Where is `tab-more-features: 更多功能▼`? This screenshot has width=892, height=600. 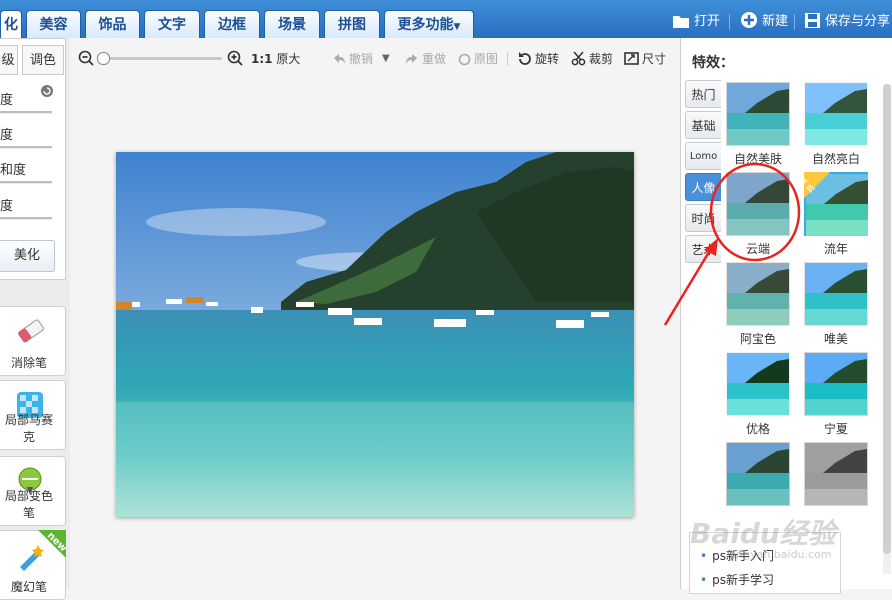 tab-more-features: 更多功能▼ is located at coordinates (429, 24).